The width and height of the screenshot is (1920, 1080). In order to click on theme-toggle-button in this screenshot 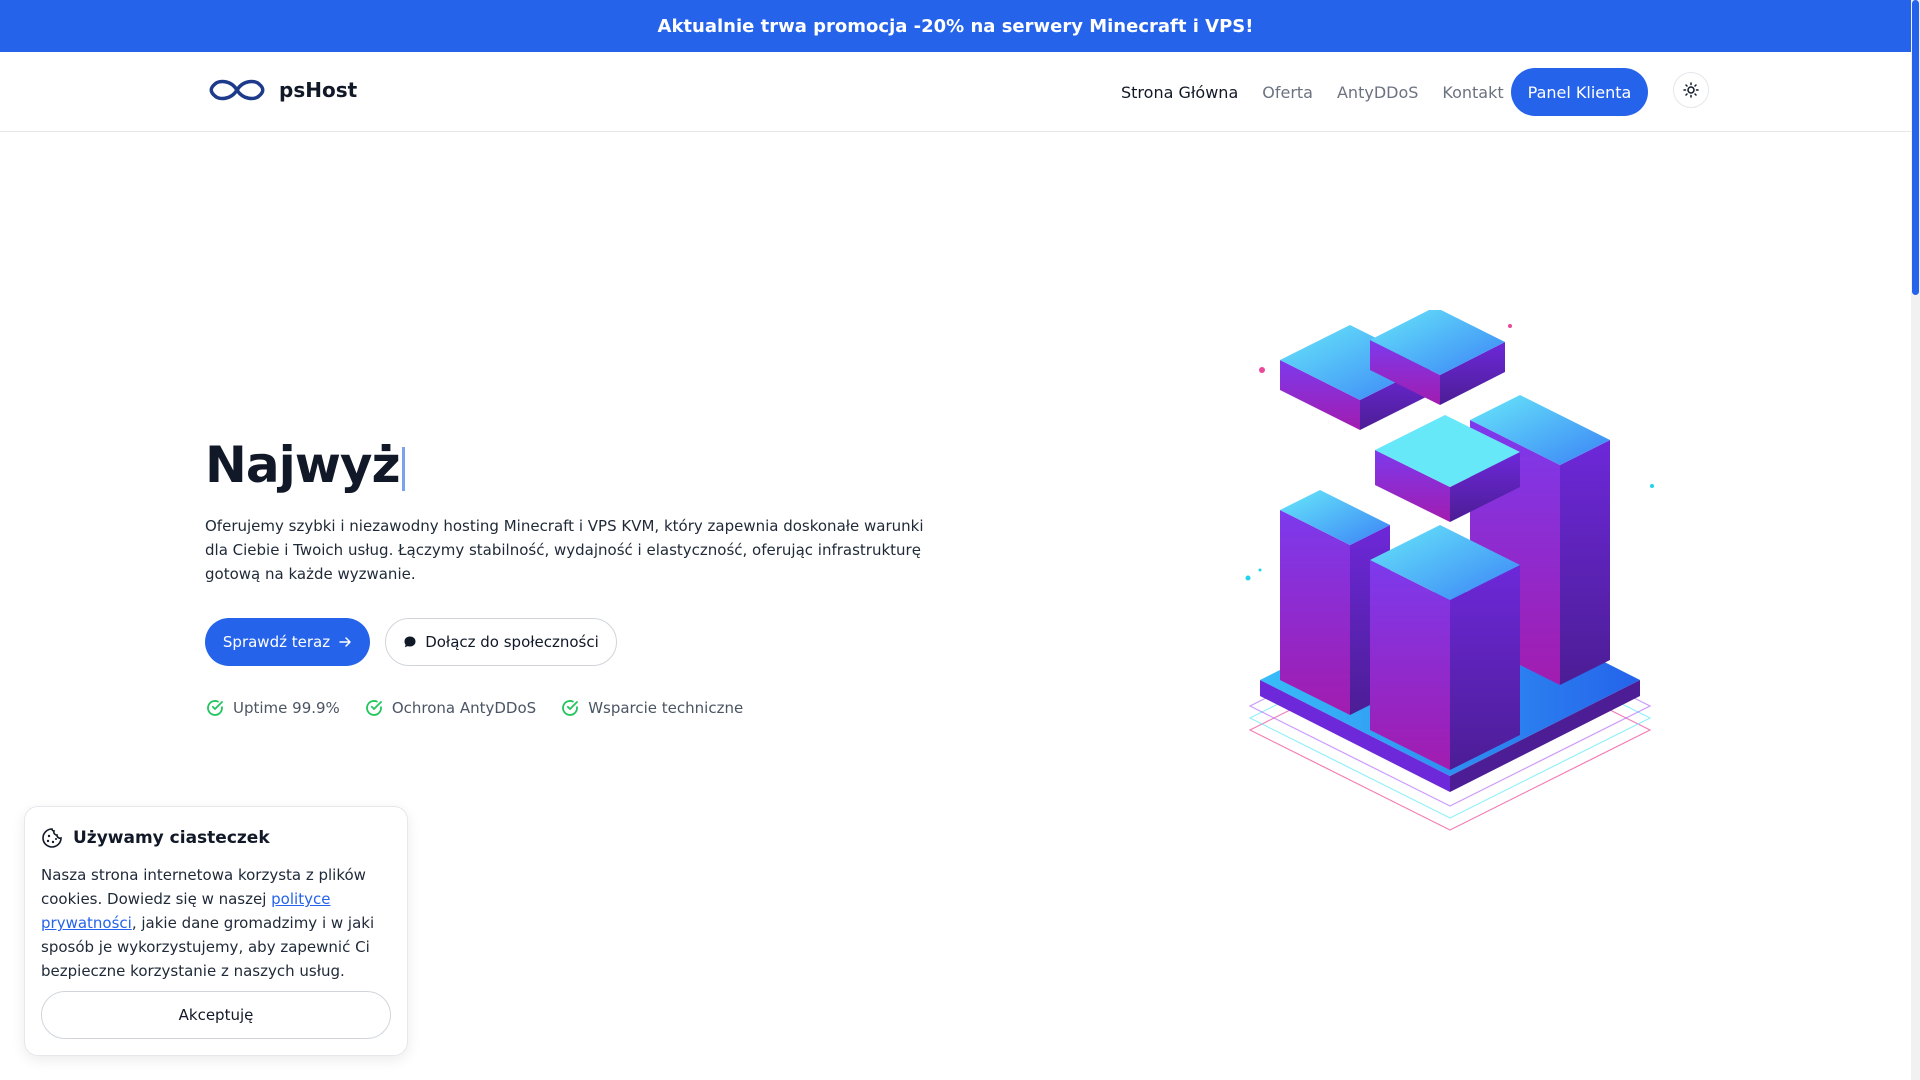, I will do `click(1691, 90)`.